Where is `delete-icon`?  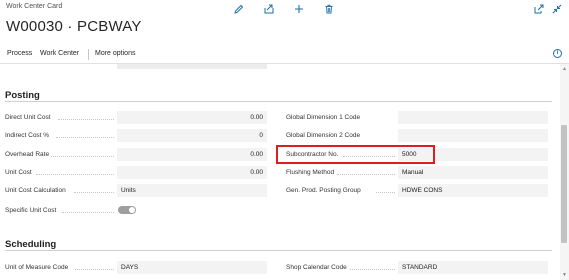
delete-icon is located at coordinates (329, 9).